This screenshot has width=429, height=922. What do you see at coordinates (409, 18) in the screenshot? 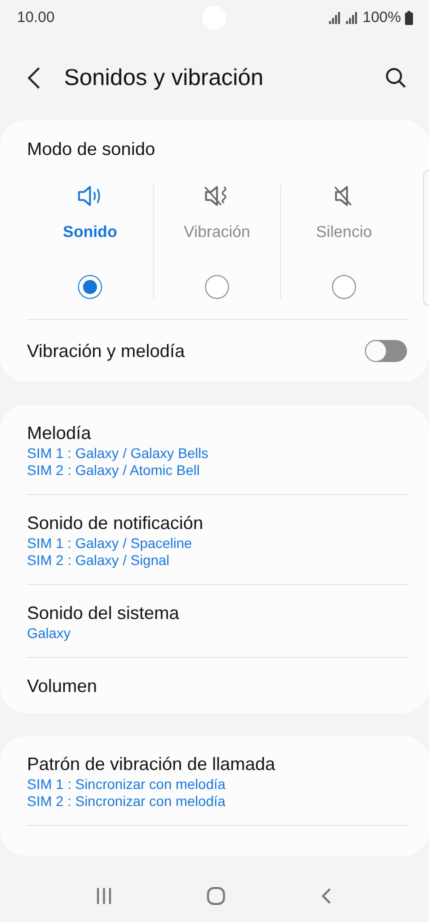
I see `battery-icon` at bounding box center [409, 18].